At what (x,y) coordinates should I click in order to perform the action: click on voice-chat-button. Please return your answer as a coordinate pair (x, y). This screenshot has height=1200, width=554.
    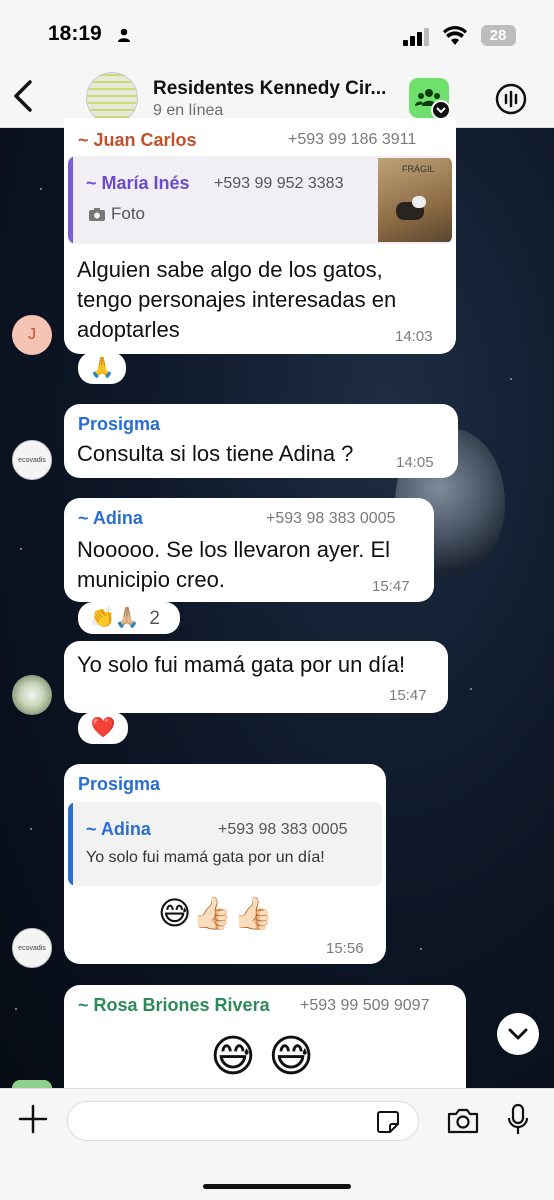
    Looking at the image, I should click on (511, 99).